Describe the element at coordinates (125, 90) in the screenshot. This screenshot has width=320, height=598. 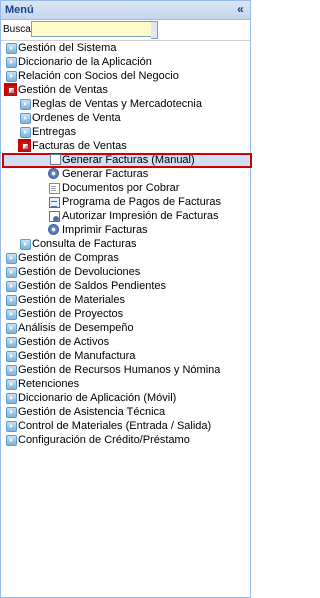
I see `tree-node-gestion-ventas: Gestión de Ventas` at that location.